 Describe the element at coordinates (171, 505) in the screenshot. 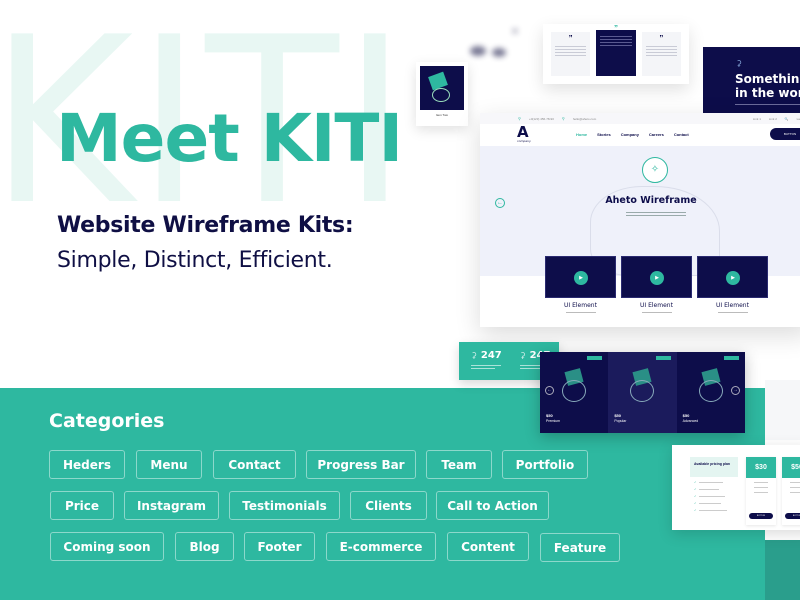

I see `category-tag-instagram: Instagram` at that location.